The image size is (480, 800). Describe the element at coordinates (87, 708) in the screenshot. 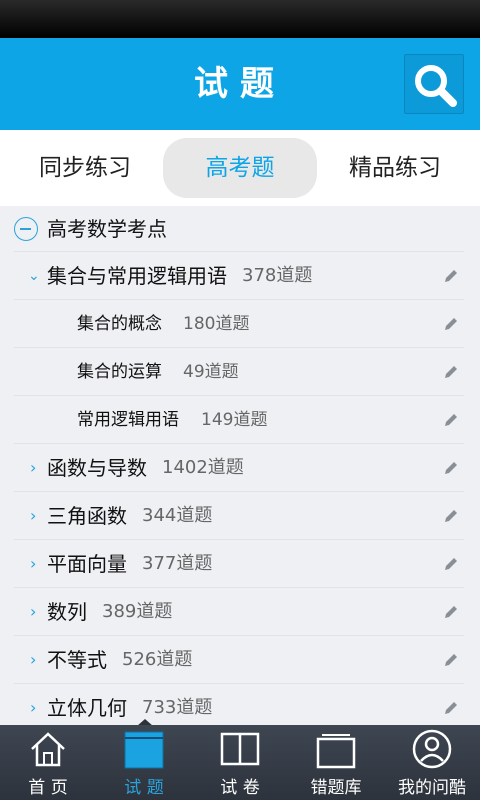

I see `item-name: 立体几何` at that location.